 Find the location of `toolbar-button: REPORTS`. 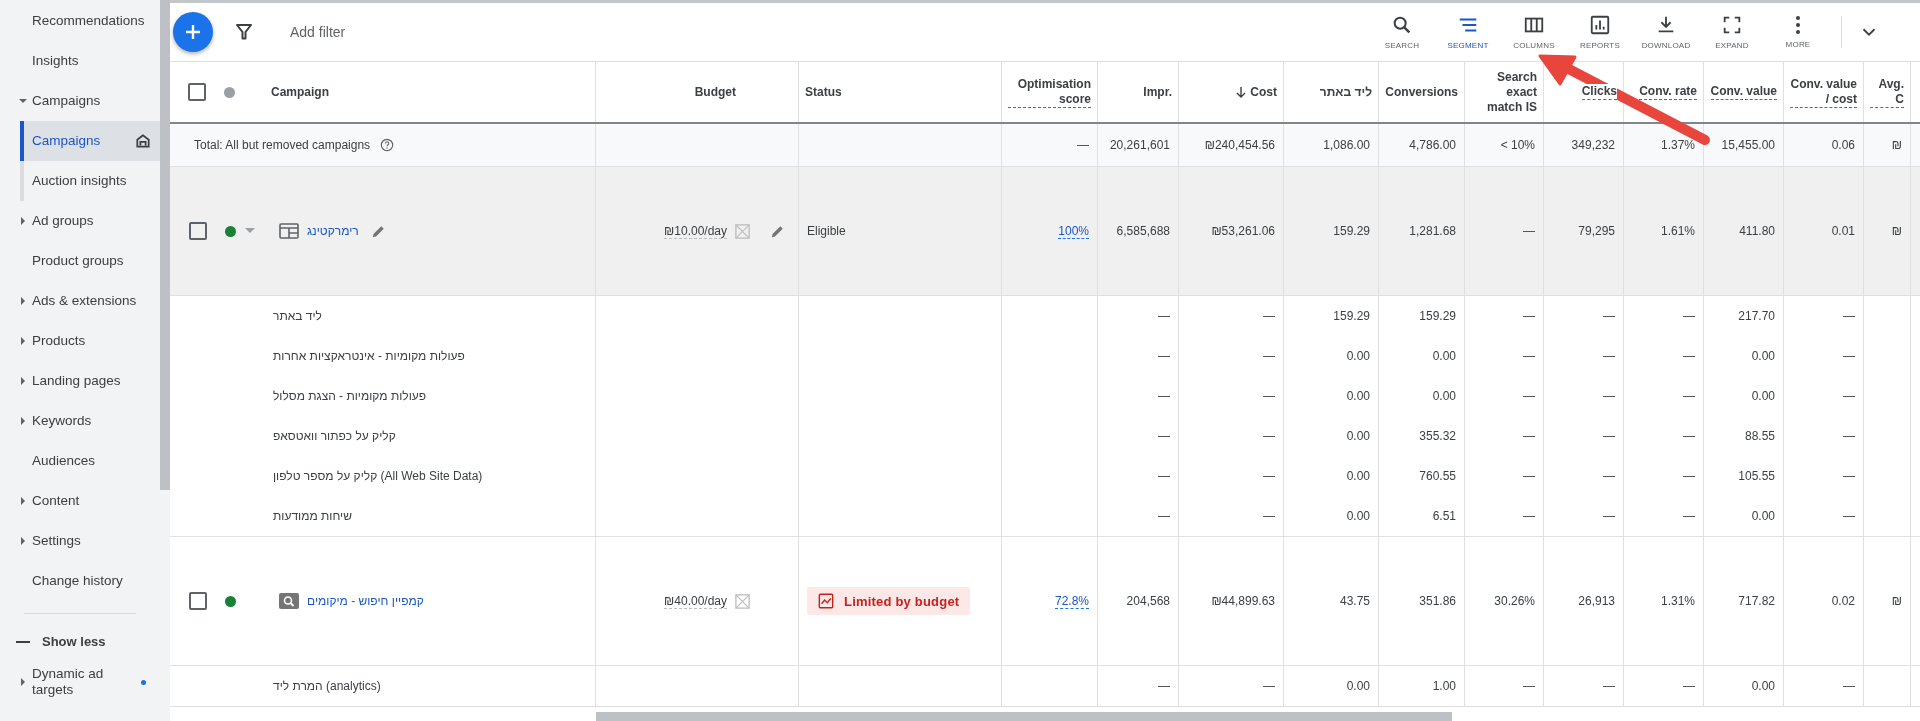

toolbar-button: REPORTS is located at coordinates (1600, 32).